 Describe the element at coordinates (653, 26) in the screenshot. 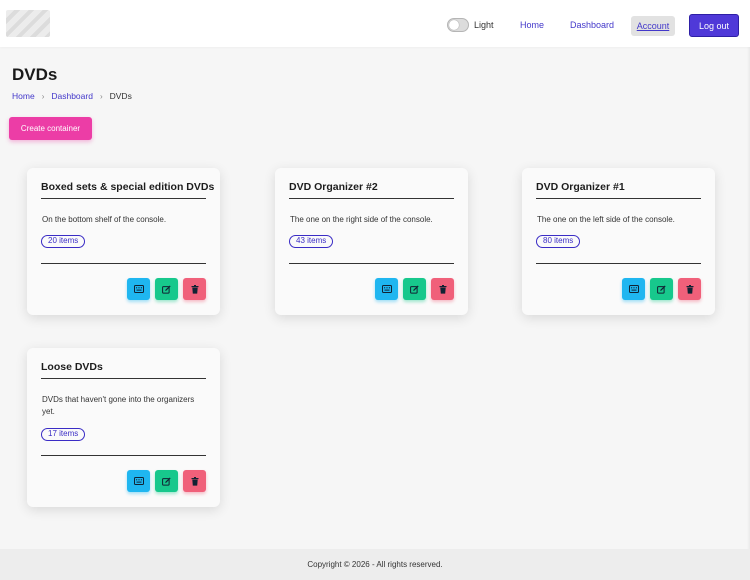

I see `nav-account-link: Account` at that location.